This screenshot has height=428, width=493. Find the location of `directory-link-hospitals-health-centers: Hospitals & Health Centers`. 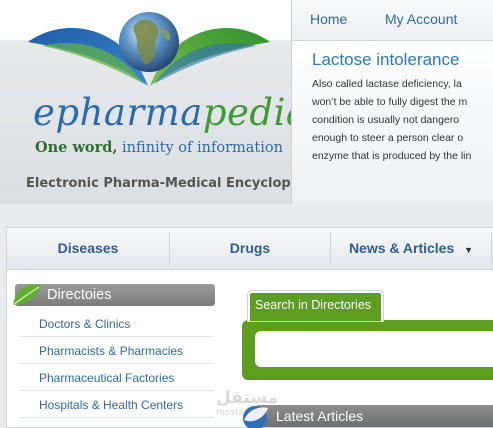

directory-link-hospitals-health-centers: Hospitals & Health Centers is located at coordinates (116, 405).